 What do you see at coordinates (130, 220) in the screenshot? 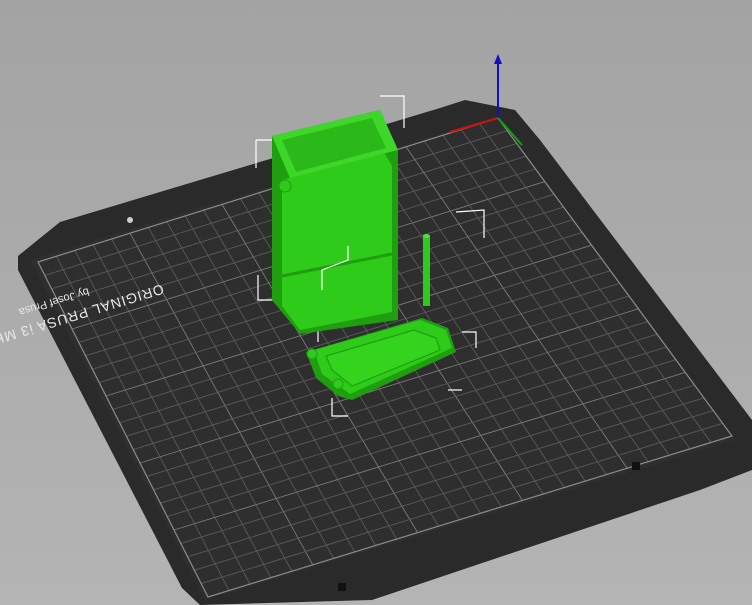
I see `bed-hole` at bounding box center [130, 220].